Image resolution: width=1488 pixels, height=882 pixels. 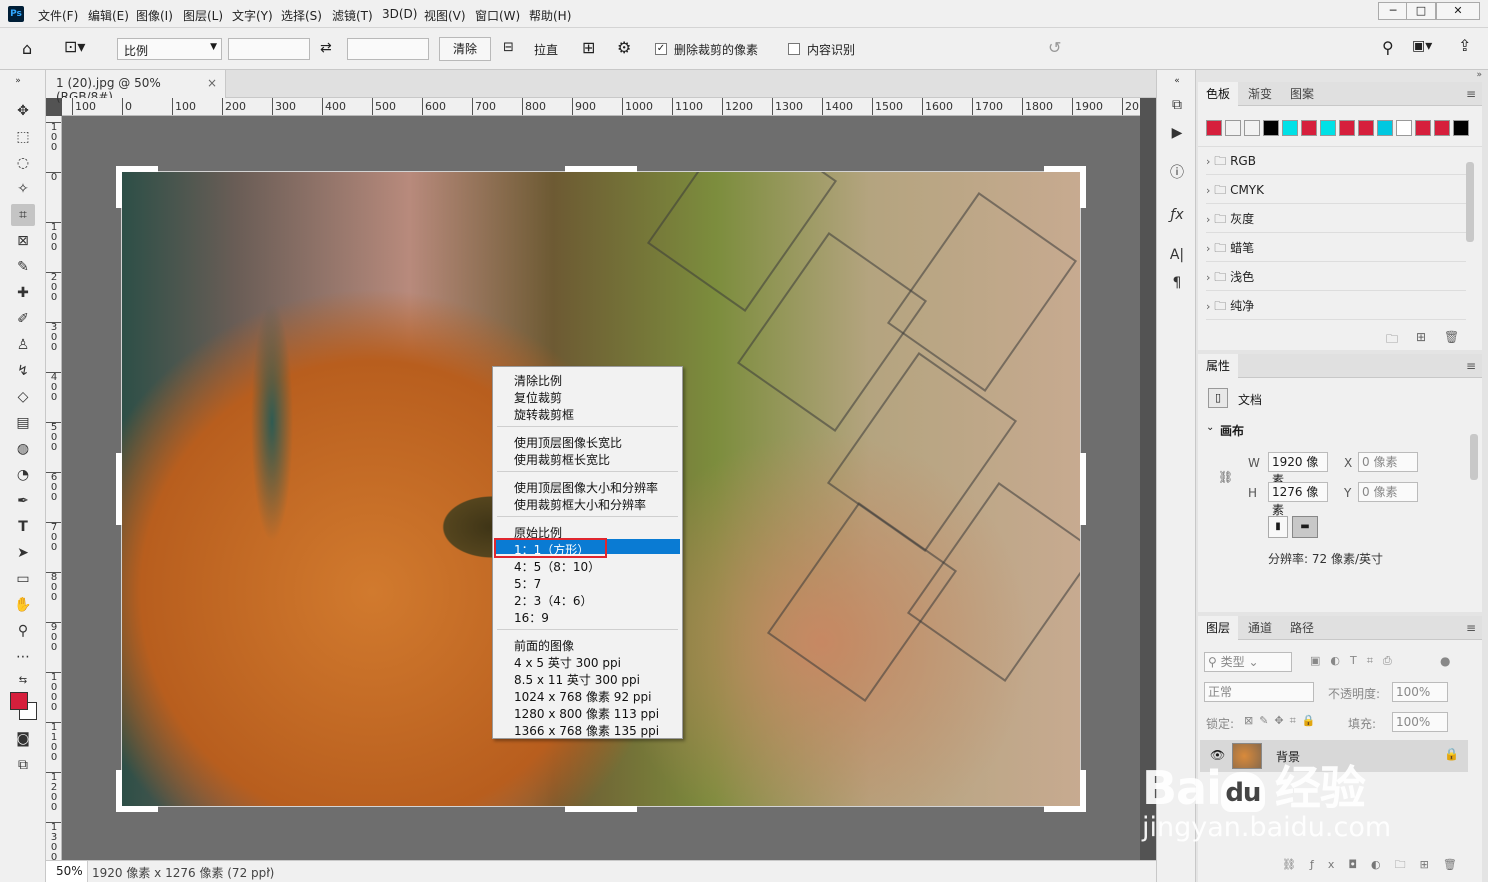 I want to click on menu-edit: 编辑(E), so click(x=108, y=15).